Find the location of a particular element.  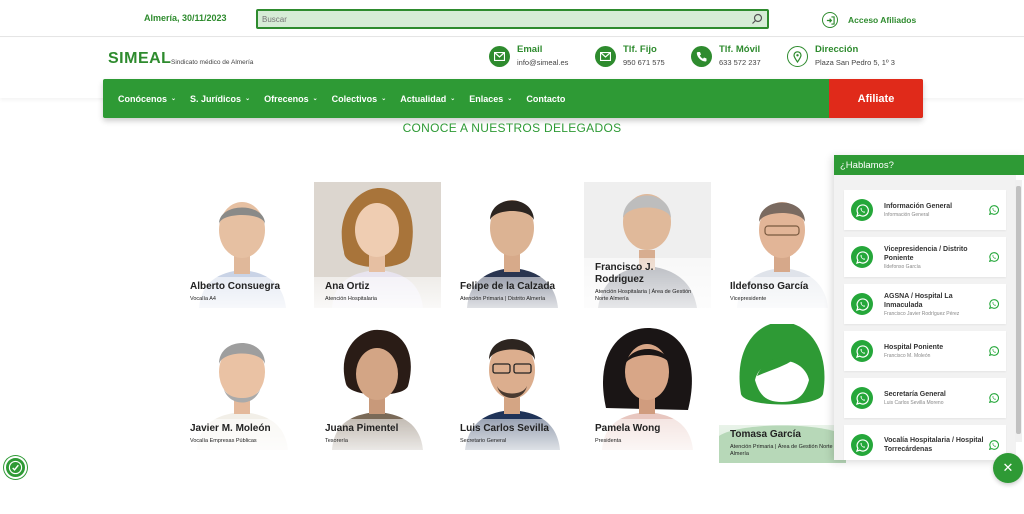

search-box is located at coordinates (512, 19).